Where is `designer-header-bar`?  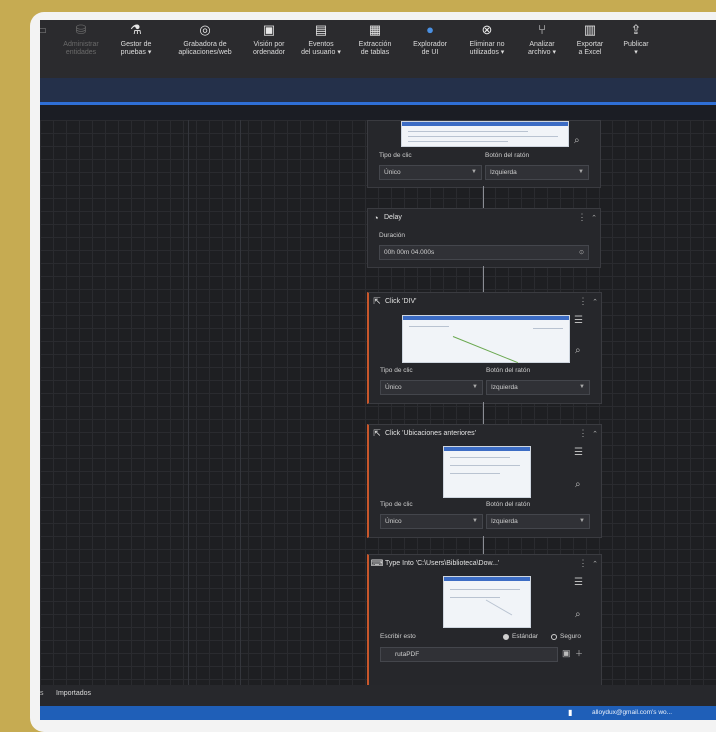
designer-header-bar is located at coordinates (378, 90).